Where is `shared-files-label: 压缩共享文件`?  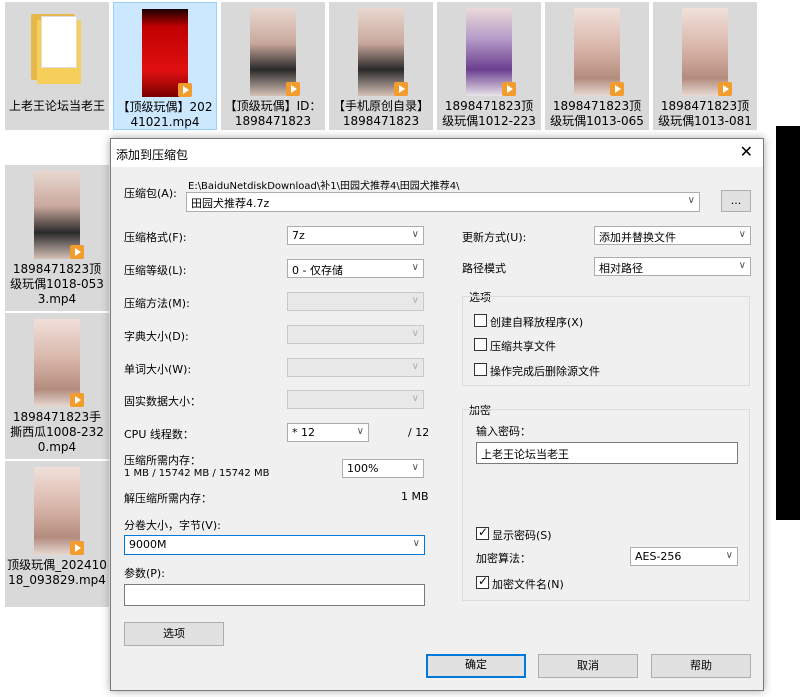
shared-files-label: 压缩共享文件 is located at coordinates (523, 346).